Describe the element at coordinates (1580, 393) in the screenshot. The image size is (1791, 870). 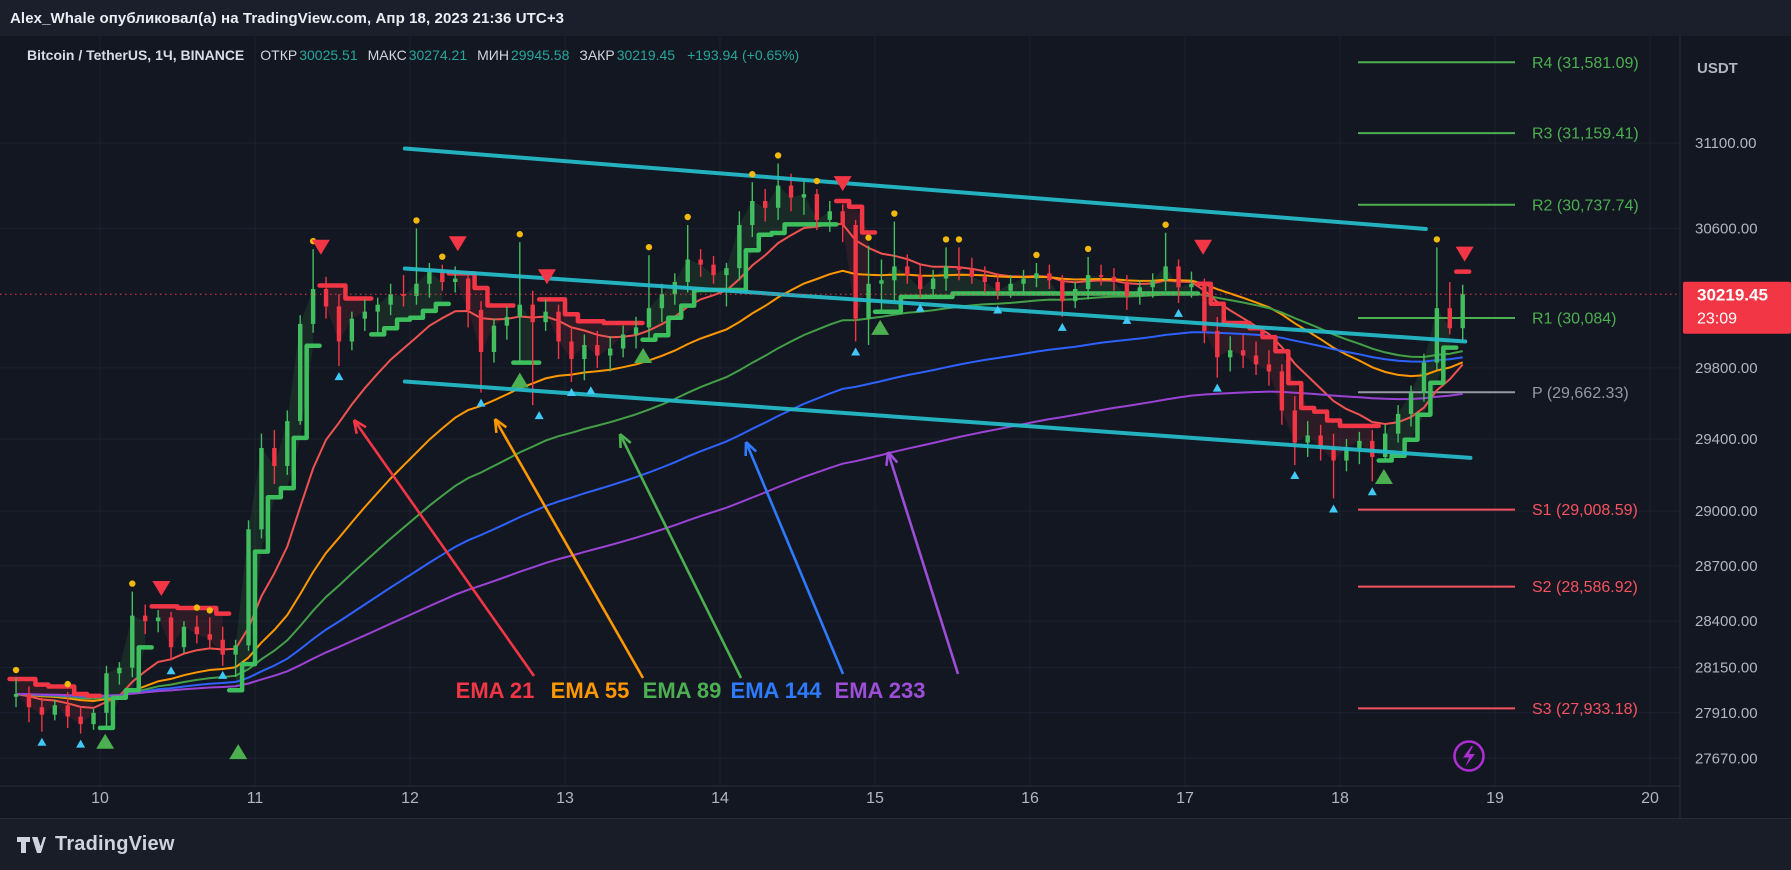
I see `pivot-label-P: P (29,662.33)` at that location.